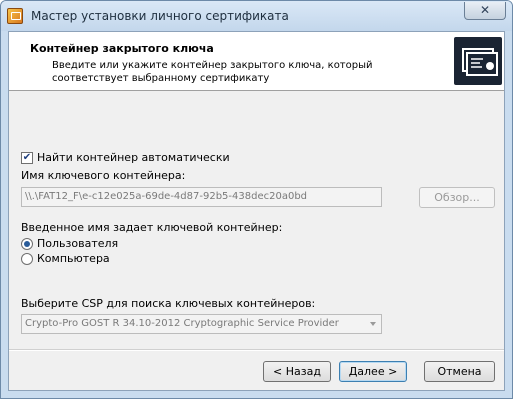 This screenshot has height=399, width=513. What do you see at coordinates (478, 61) in the screenshot?
I see `certificate-icon` at bounding box center [478, 61].